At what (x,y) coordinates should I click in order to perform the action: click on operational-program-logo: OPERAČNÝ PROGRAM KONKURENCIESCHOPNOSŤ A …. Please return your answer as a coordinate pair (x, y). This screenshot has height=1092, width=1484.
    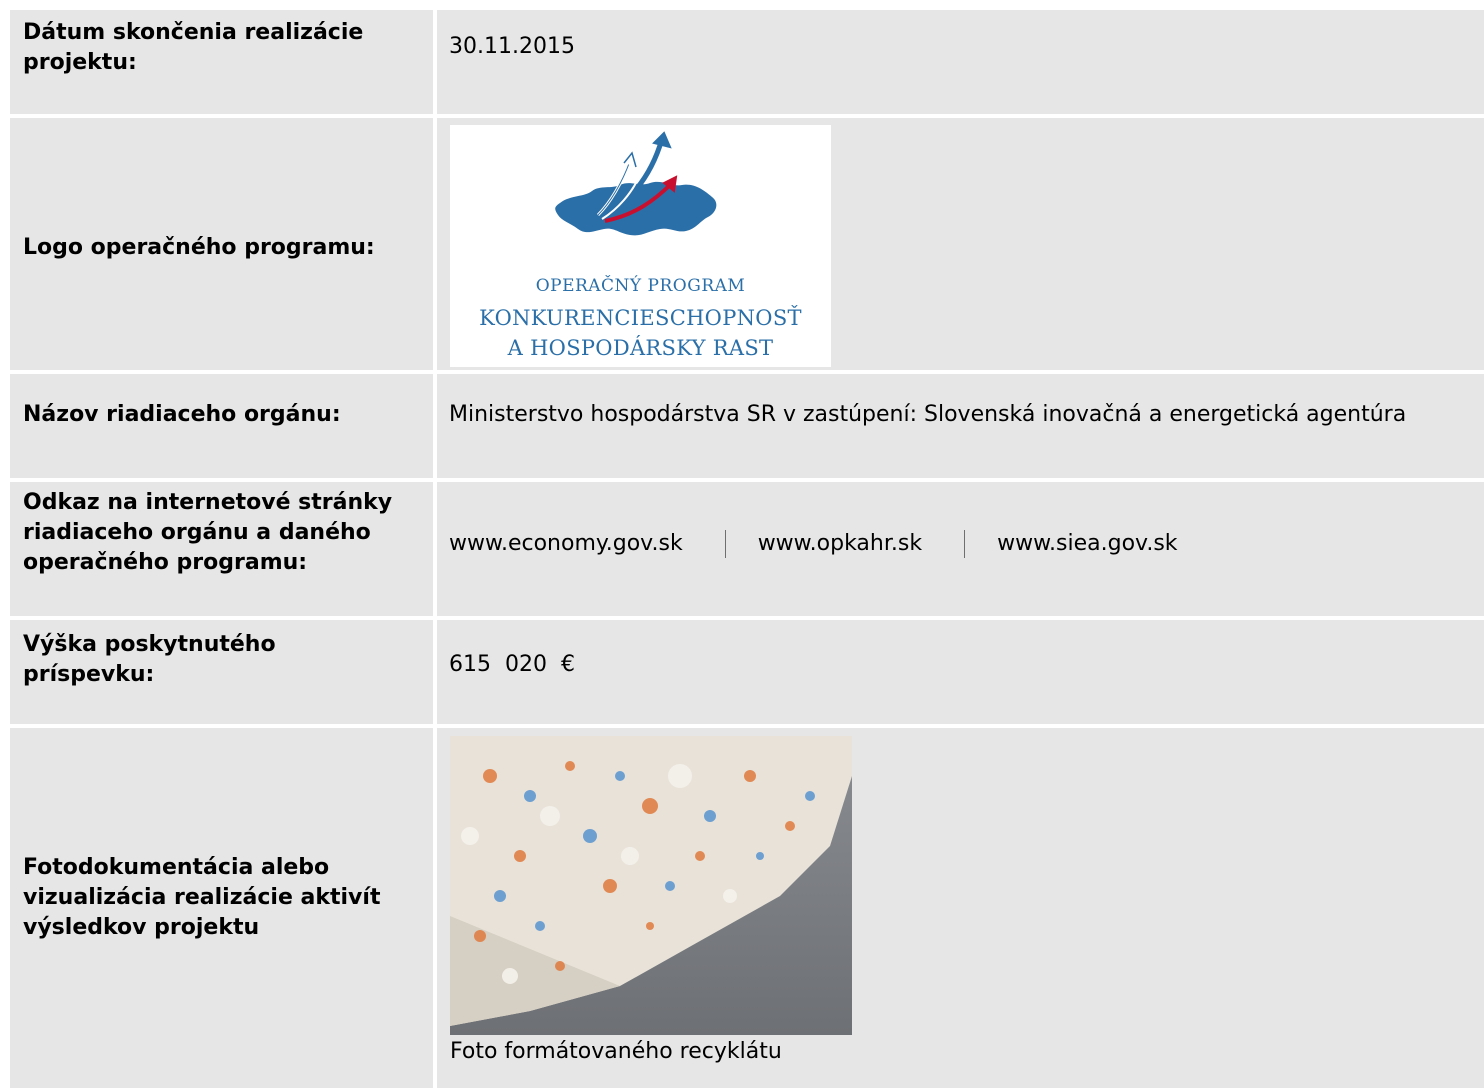
    Looking at the image, I should click on (640, 246).